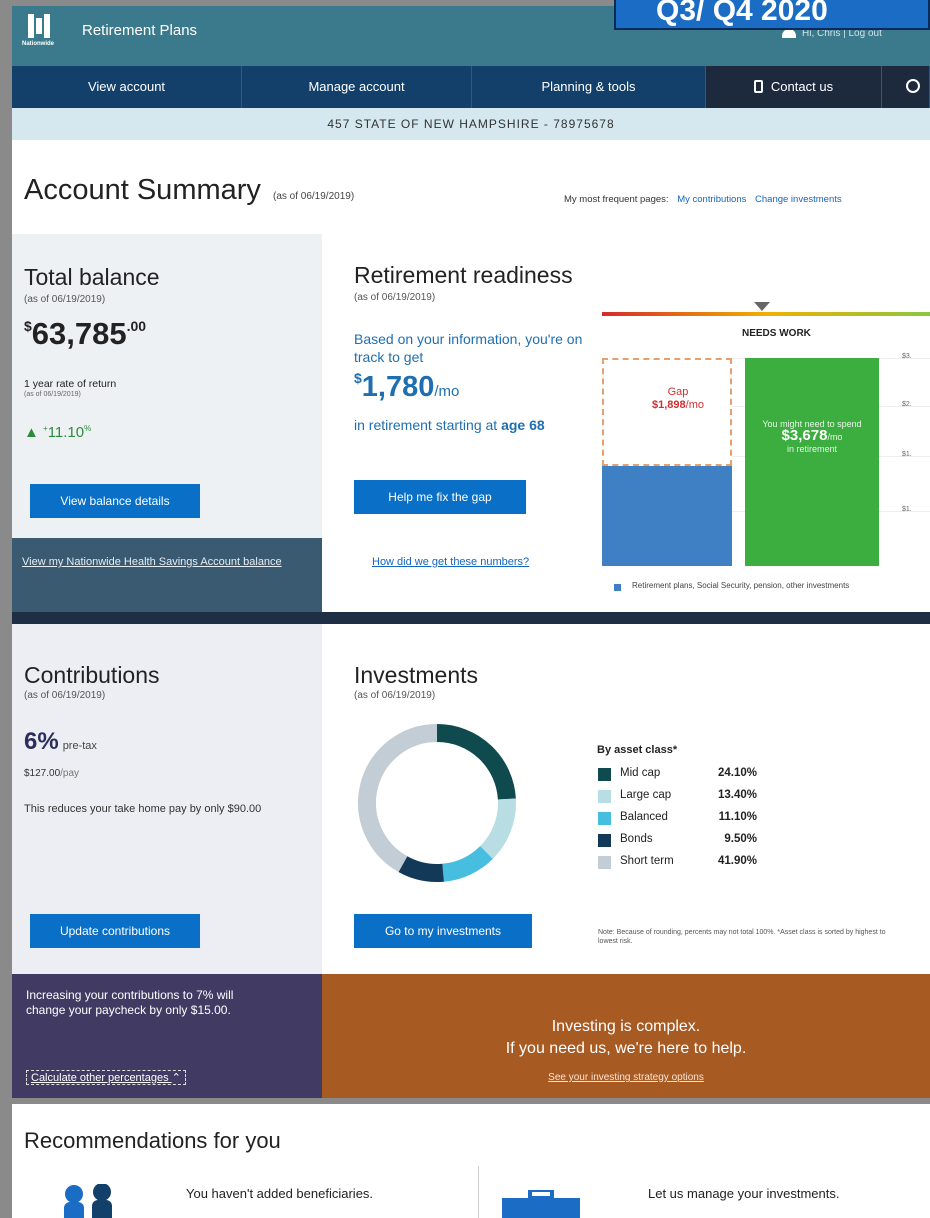  Describe the element at coordinates (70, 384) in the screenshot. I see `rate-of-return-label: 1 year rate of return` at that location.